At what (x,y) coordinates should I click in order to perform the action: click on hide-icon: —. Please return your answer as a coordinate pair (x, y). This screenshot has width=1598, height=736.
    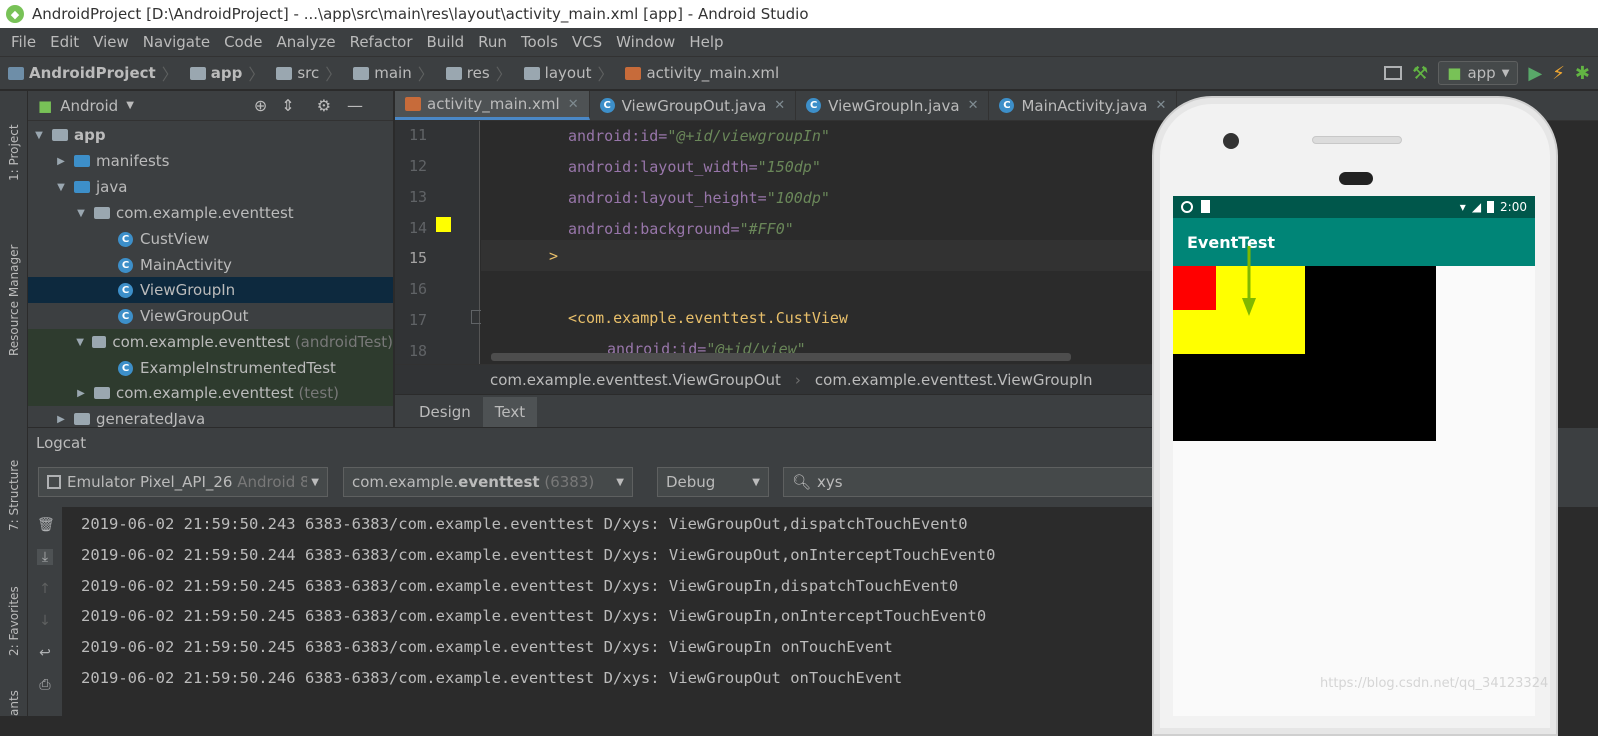
    Looking at the image, I should click on (355, 105).